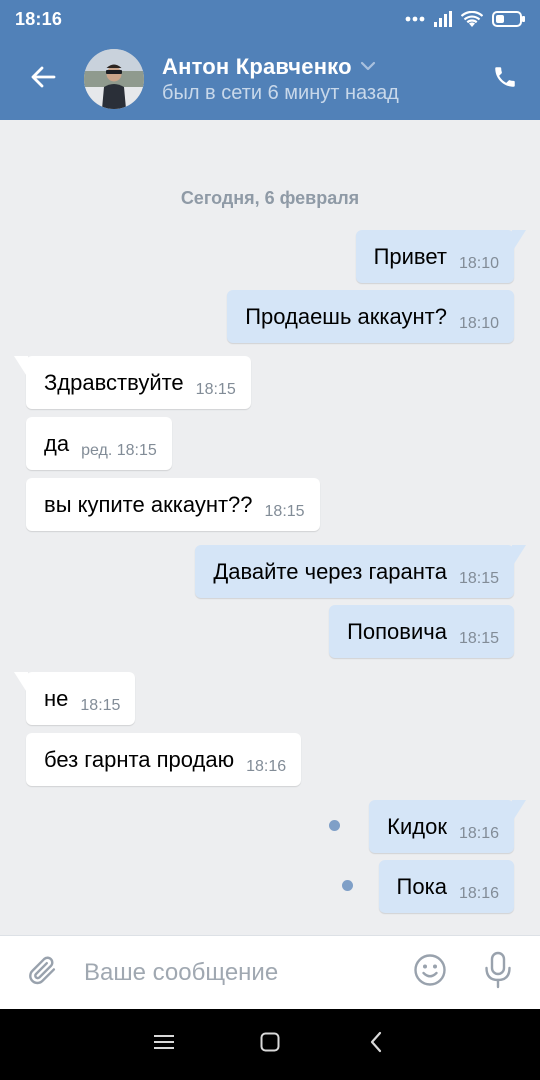  Describe the element at coordinates (148, 504) in the screenshot. I see `message-text: вы купите аккаунт??` at that location.